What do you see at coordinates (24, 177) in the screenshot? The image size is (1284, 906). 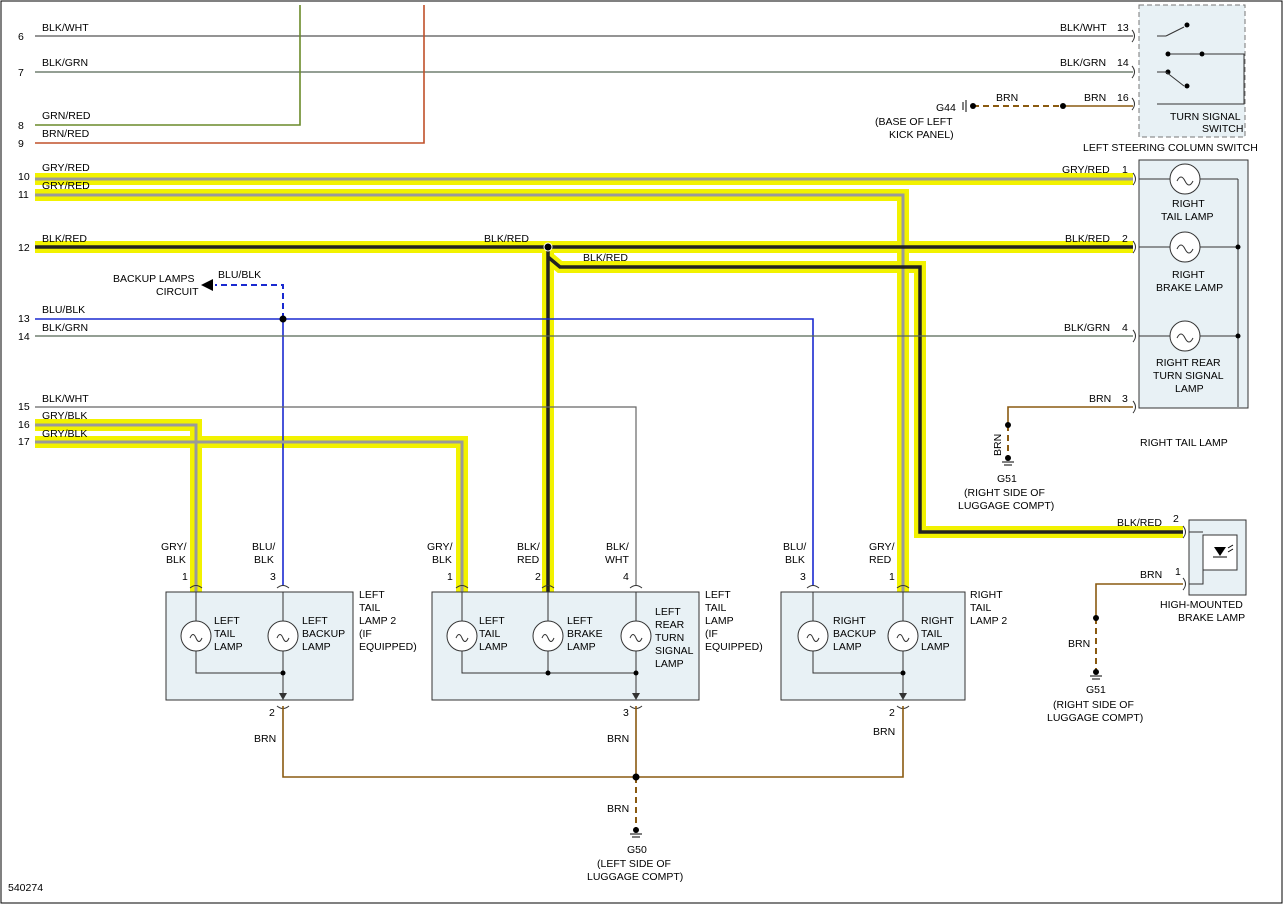 I see `svg-text: 10` at bounding box center [24, 177].